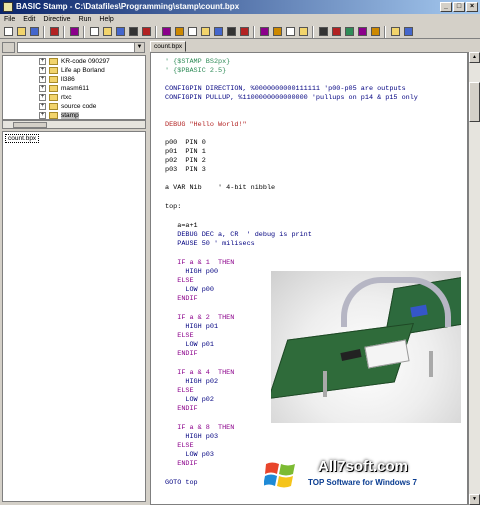 The height and width of the screenshot is (505, 480). What do you see at coordinates (185, 170) in the screenshot?
I see `code-line: p03 PIN 3` at bounding box center [185, 170].